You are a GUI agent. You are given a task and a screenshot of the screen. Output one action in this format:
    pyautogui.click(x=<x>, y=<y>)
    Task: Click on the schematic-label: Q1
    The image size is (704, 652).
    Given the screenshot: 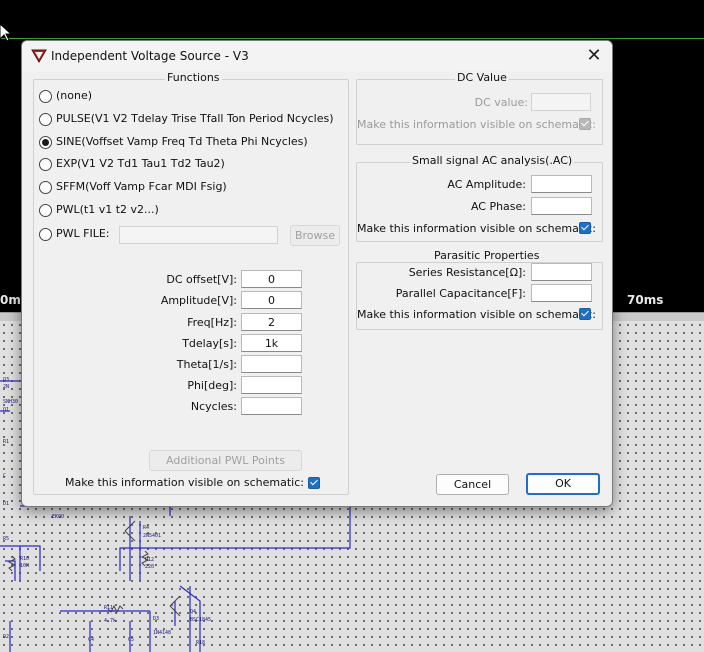 What is the action you would take?
    pyautogui.click(x=6, y=410)
    